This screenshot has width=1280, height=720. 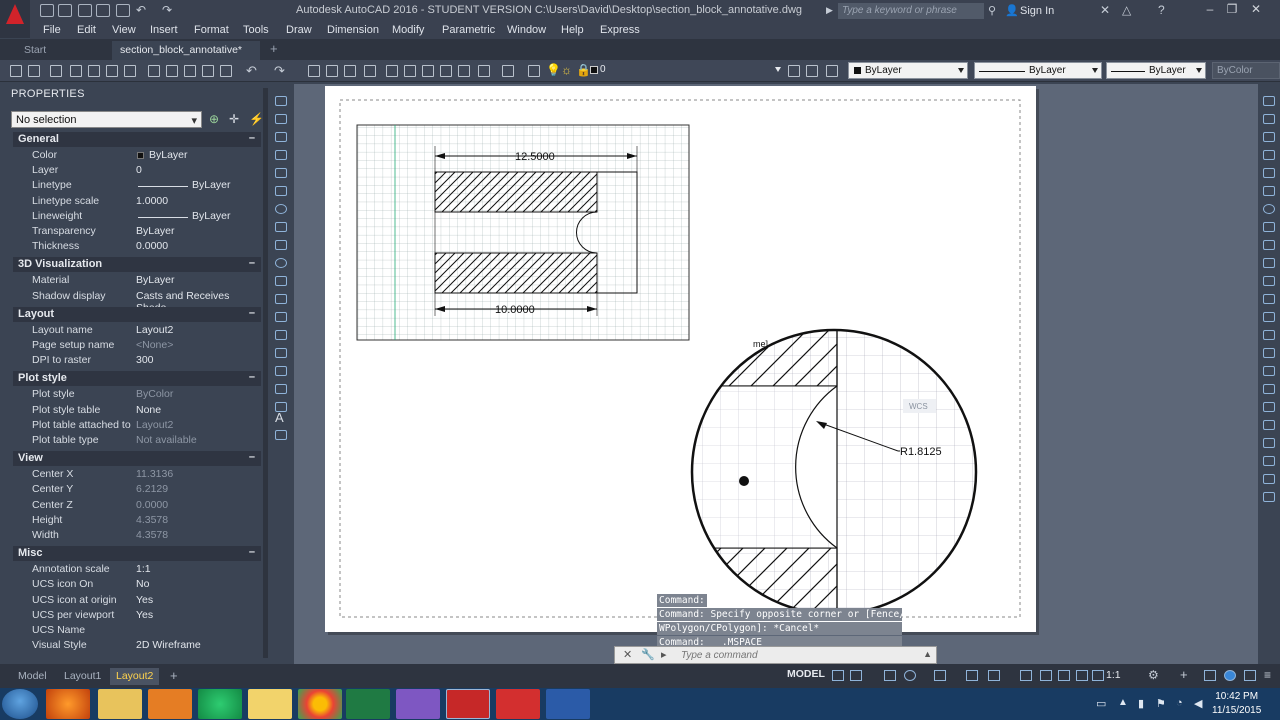 I want to click on property-value-cell: 6.2129, so click(x=152, y=489).